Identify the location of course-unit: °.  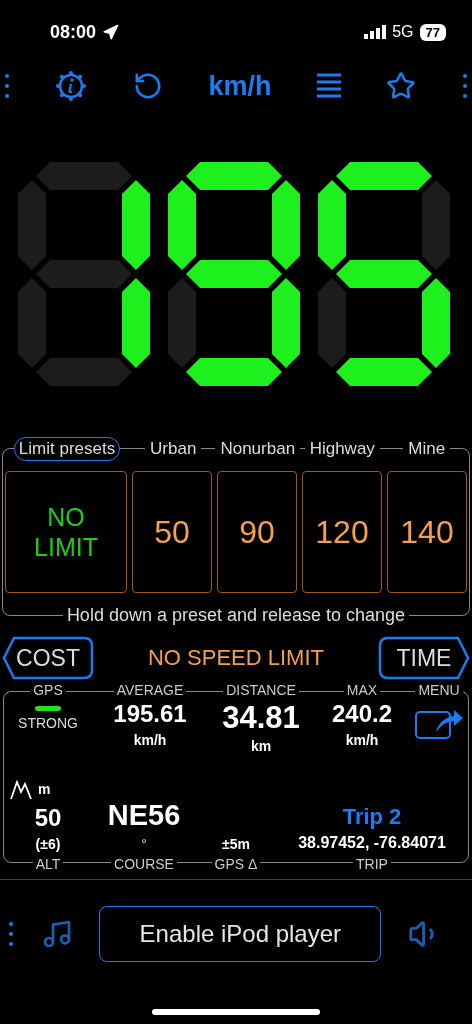
(144, 844).